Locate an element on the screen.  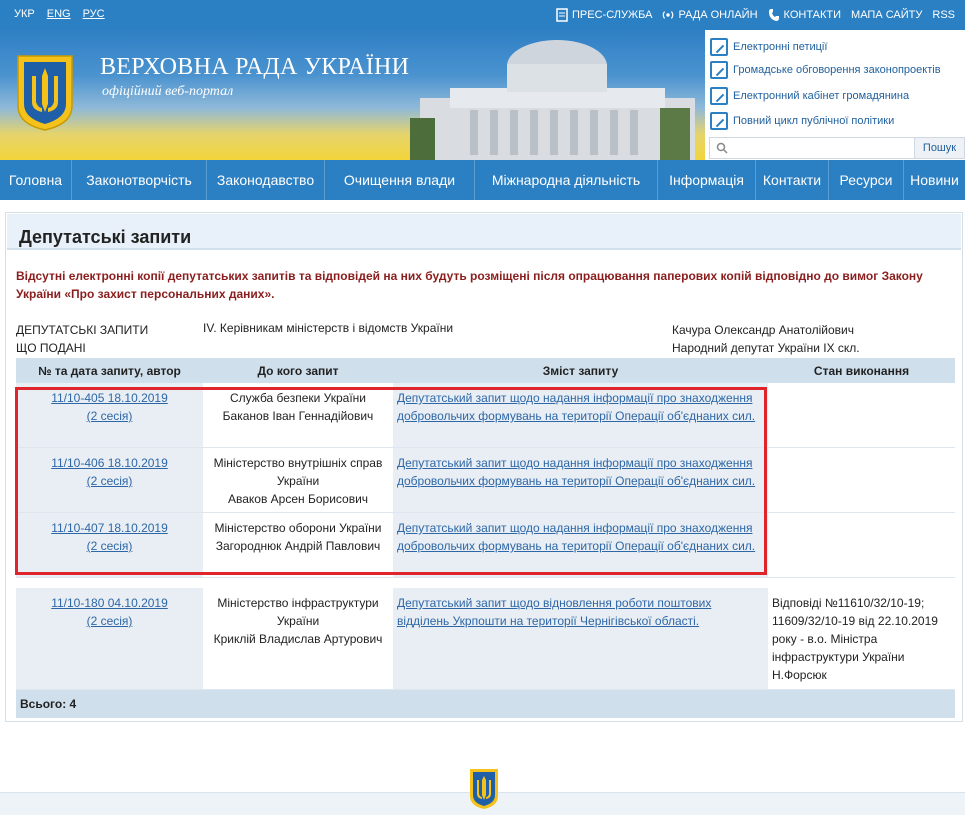
lang-ukr: УКР is located at coordinates (24, 14).